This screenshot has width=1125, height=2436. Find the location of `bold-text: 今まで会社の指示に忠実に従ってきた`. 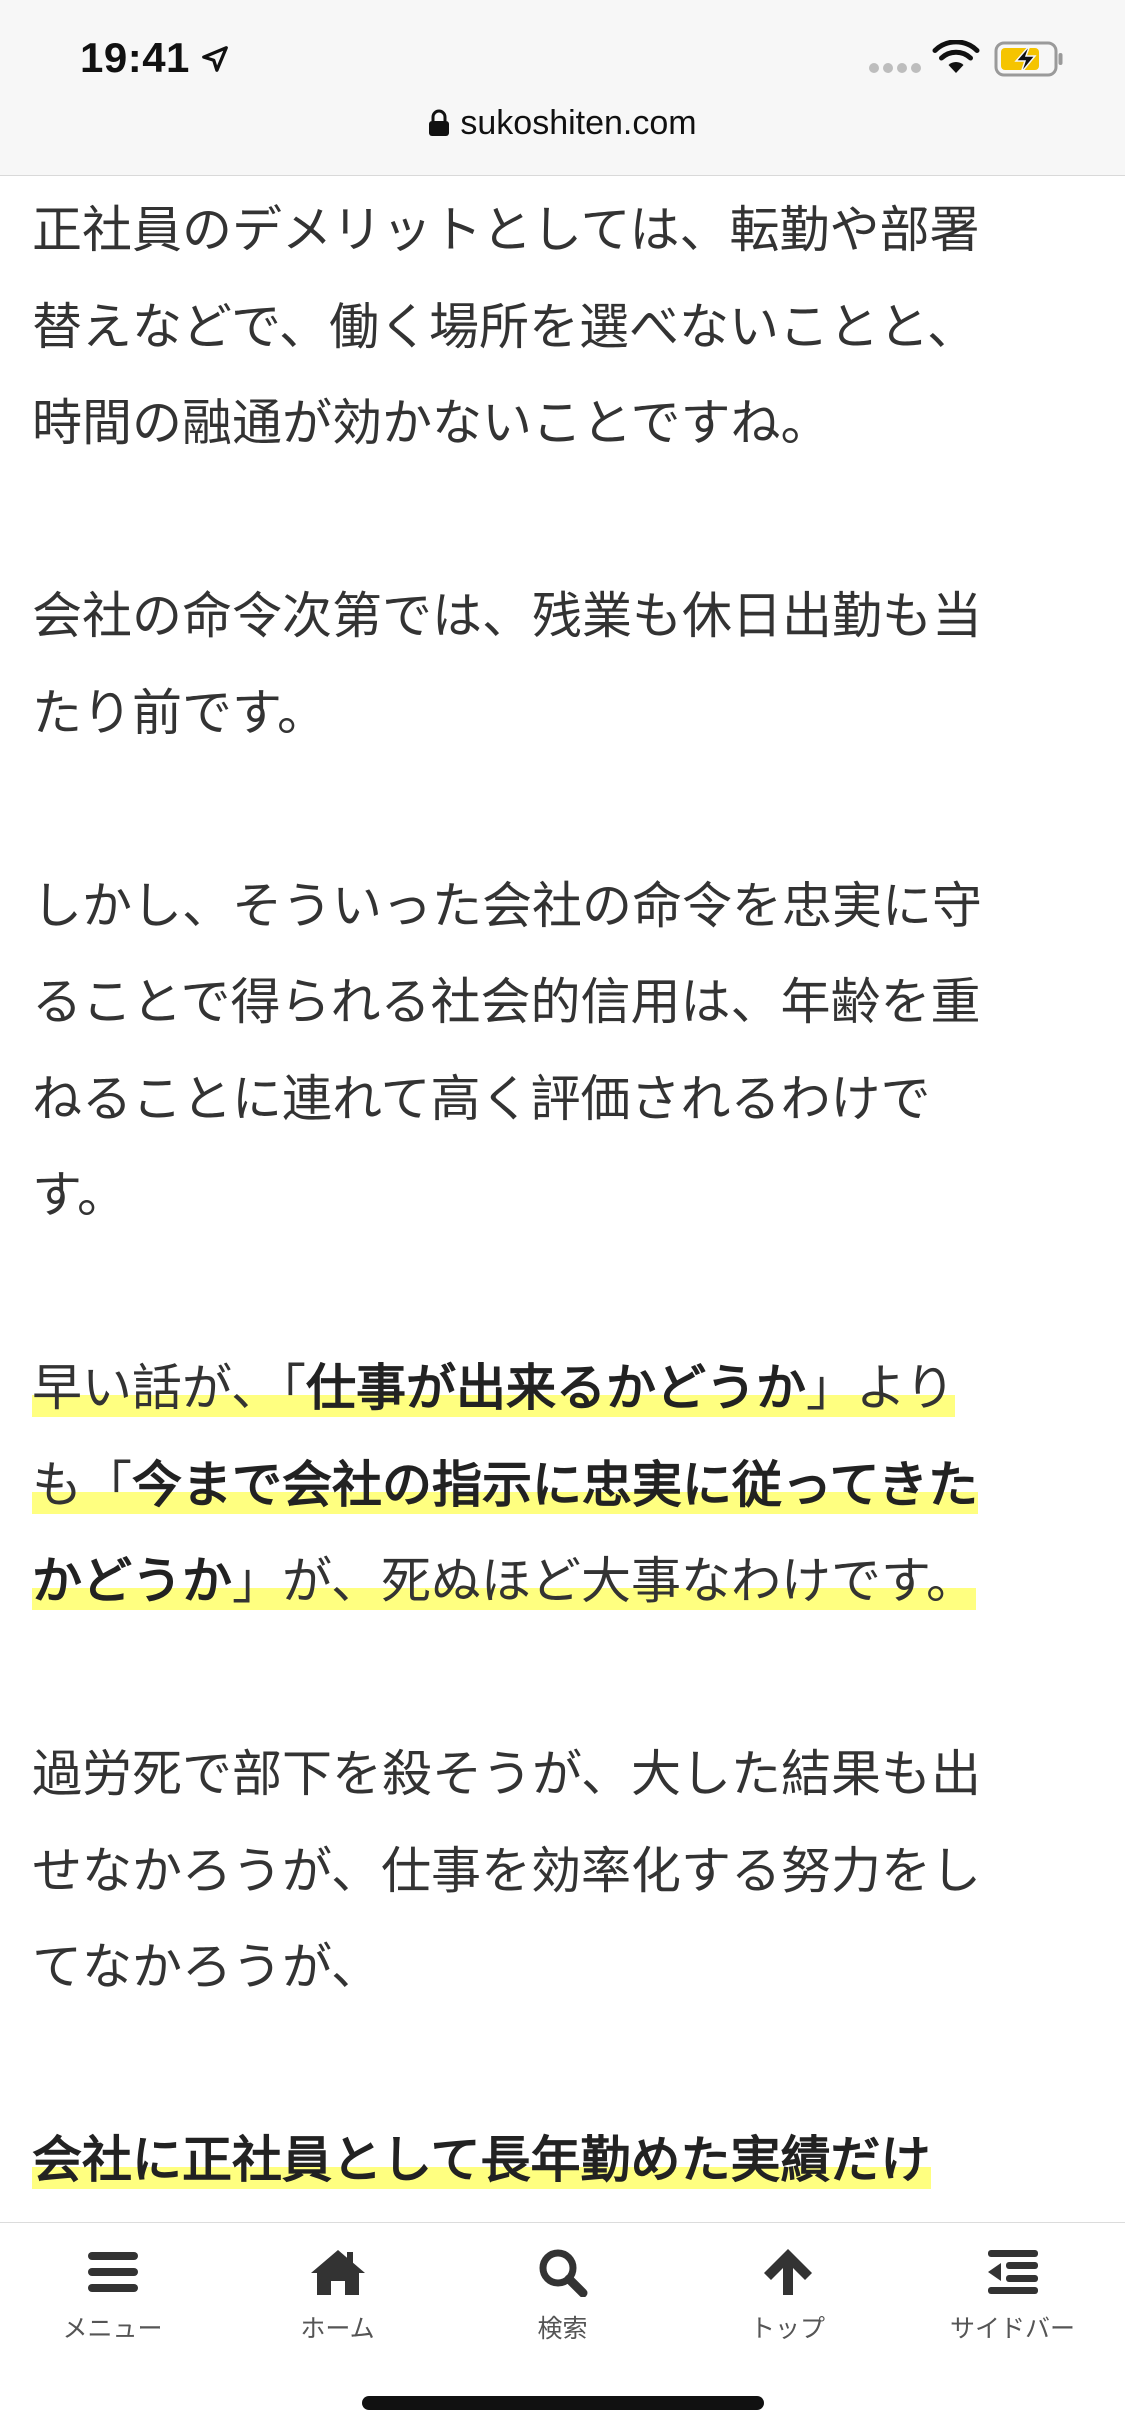

bold-text: 今まで会社の指示に忠実に従ってきた is located at coordinates (555, 1484).